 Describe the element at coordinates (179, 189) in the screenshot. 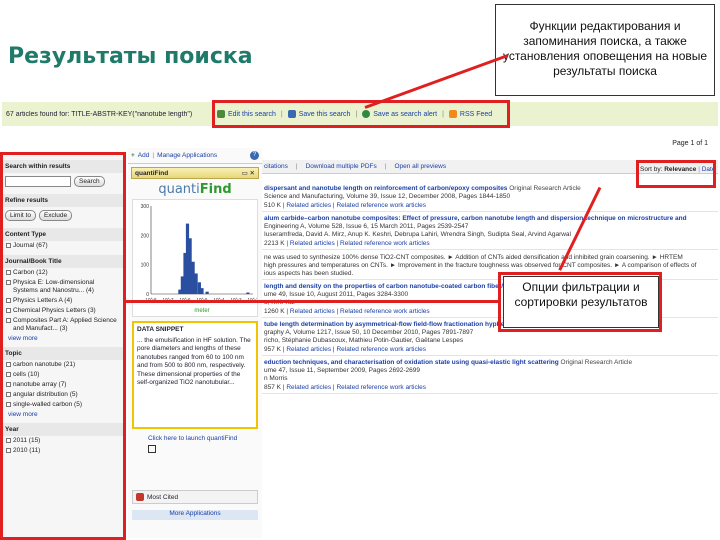

I see `logo-part: quanti` at that location.